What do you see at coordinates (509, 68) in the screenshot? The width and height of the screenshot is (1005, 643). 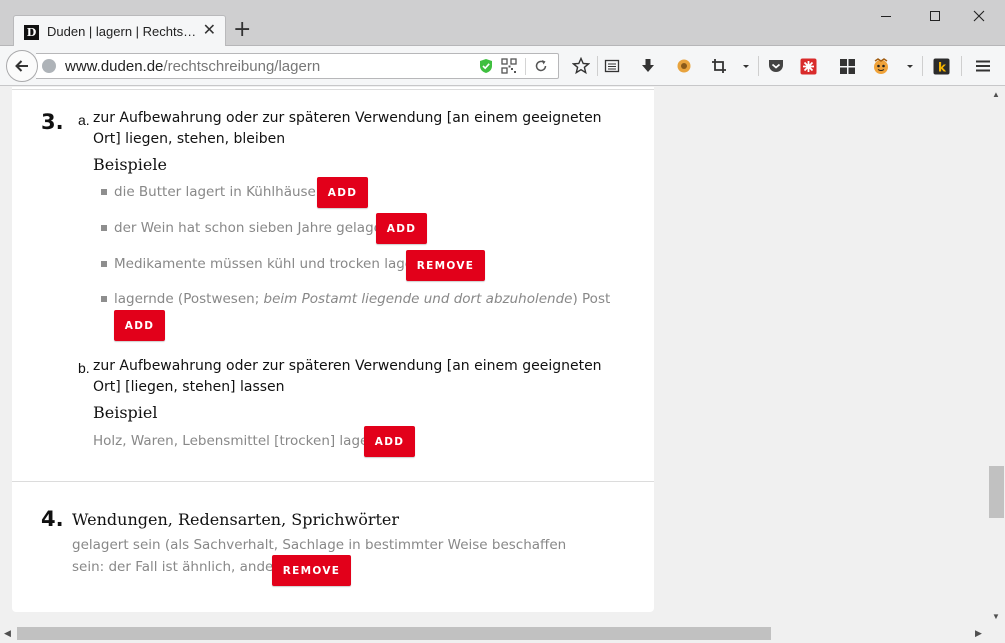 I see `qr-code-icon` at bounding box center [509, 68].